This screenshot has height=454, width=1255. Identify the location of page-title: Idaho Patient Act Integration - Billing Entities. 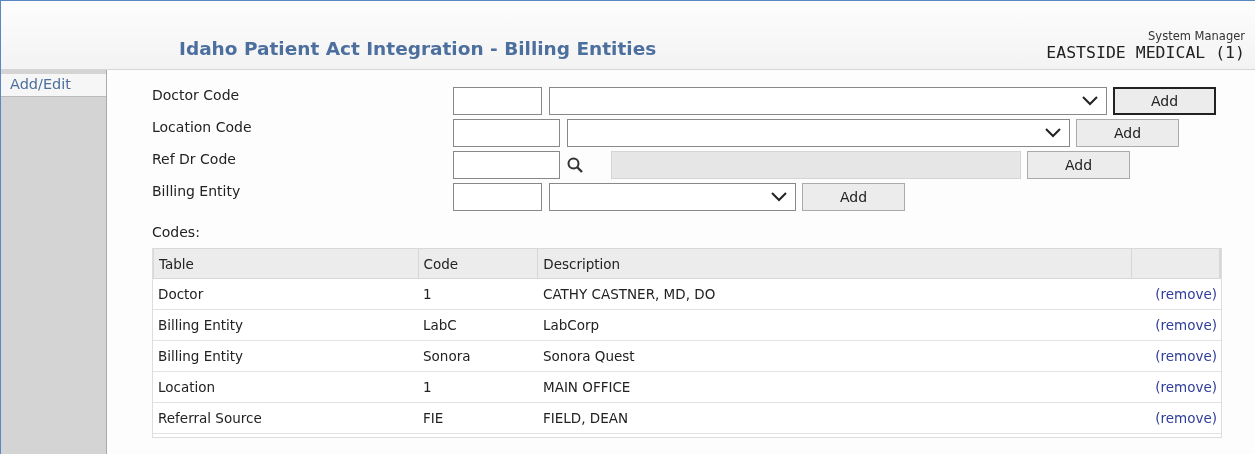
(418, 48).